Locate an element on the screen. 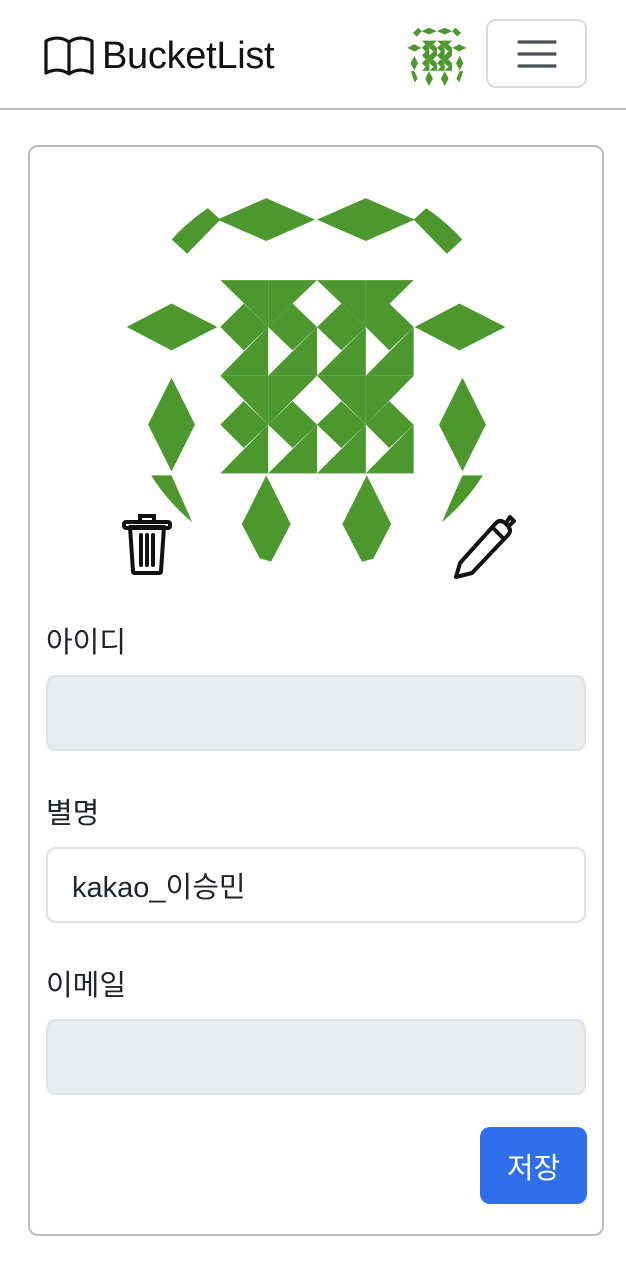 The image size is (626, 1270). brand-link: BucketList is located at coordinates (158, 56).